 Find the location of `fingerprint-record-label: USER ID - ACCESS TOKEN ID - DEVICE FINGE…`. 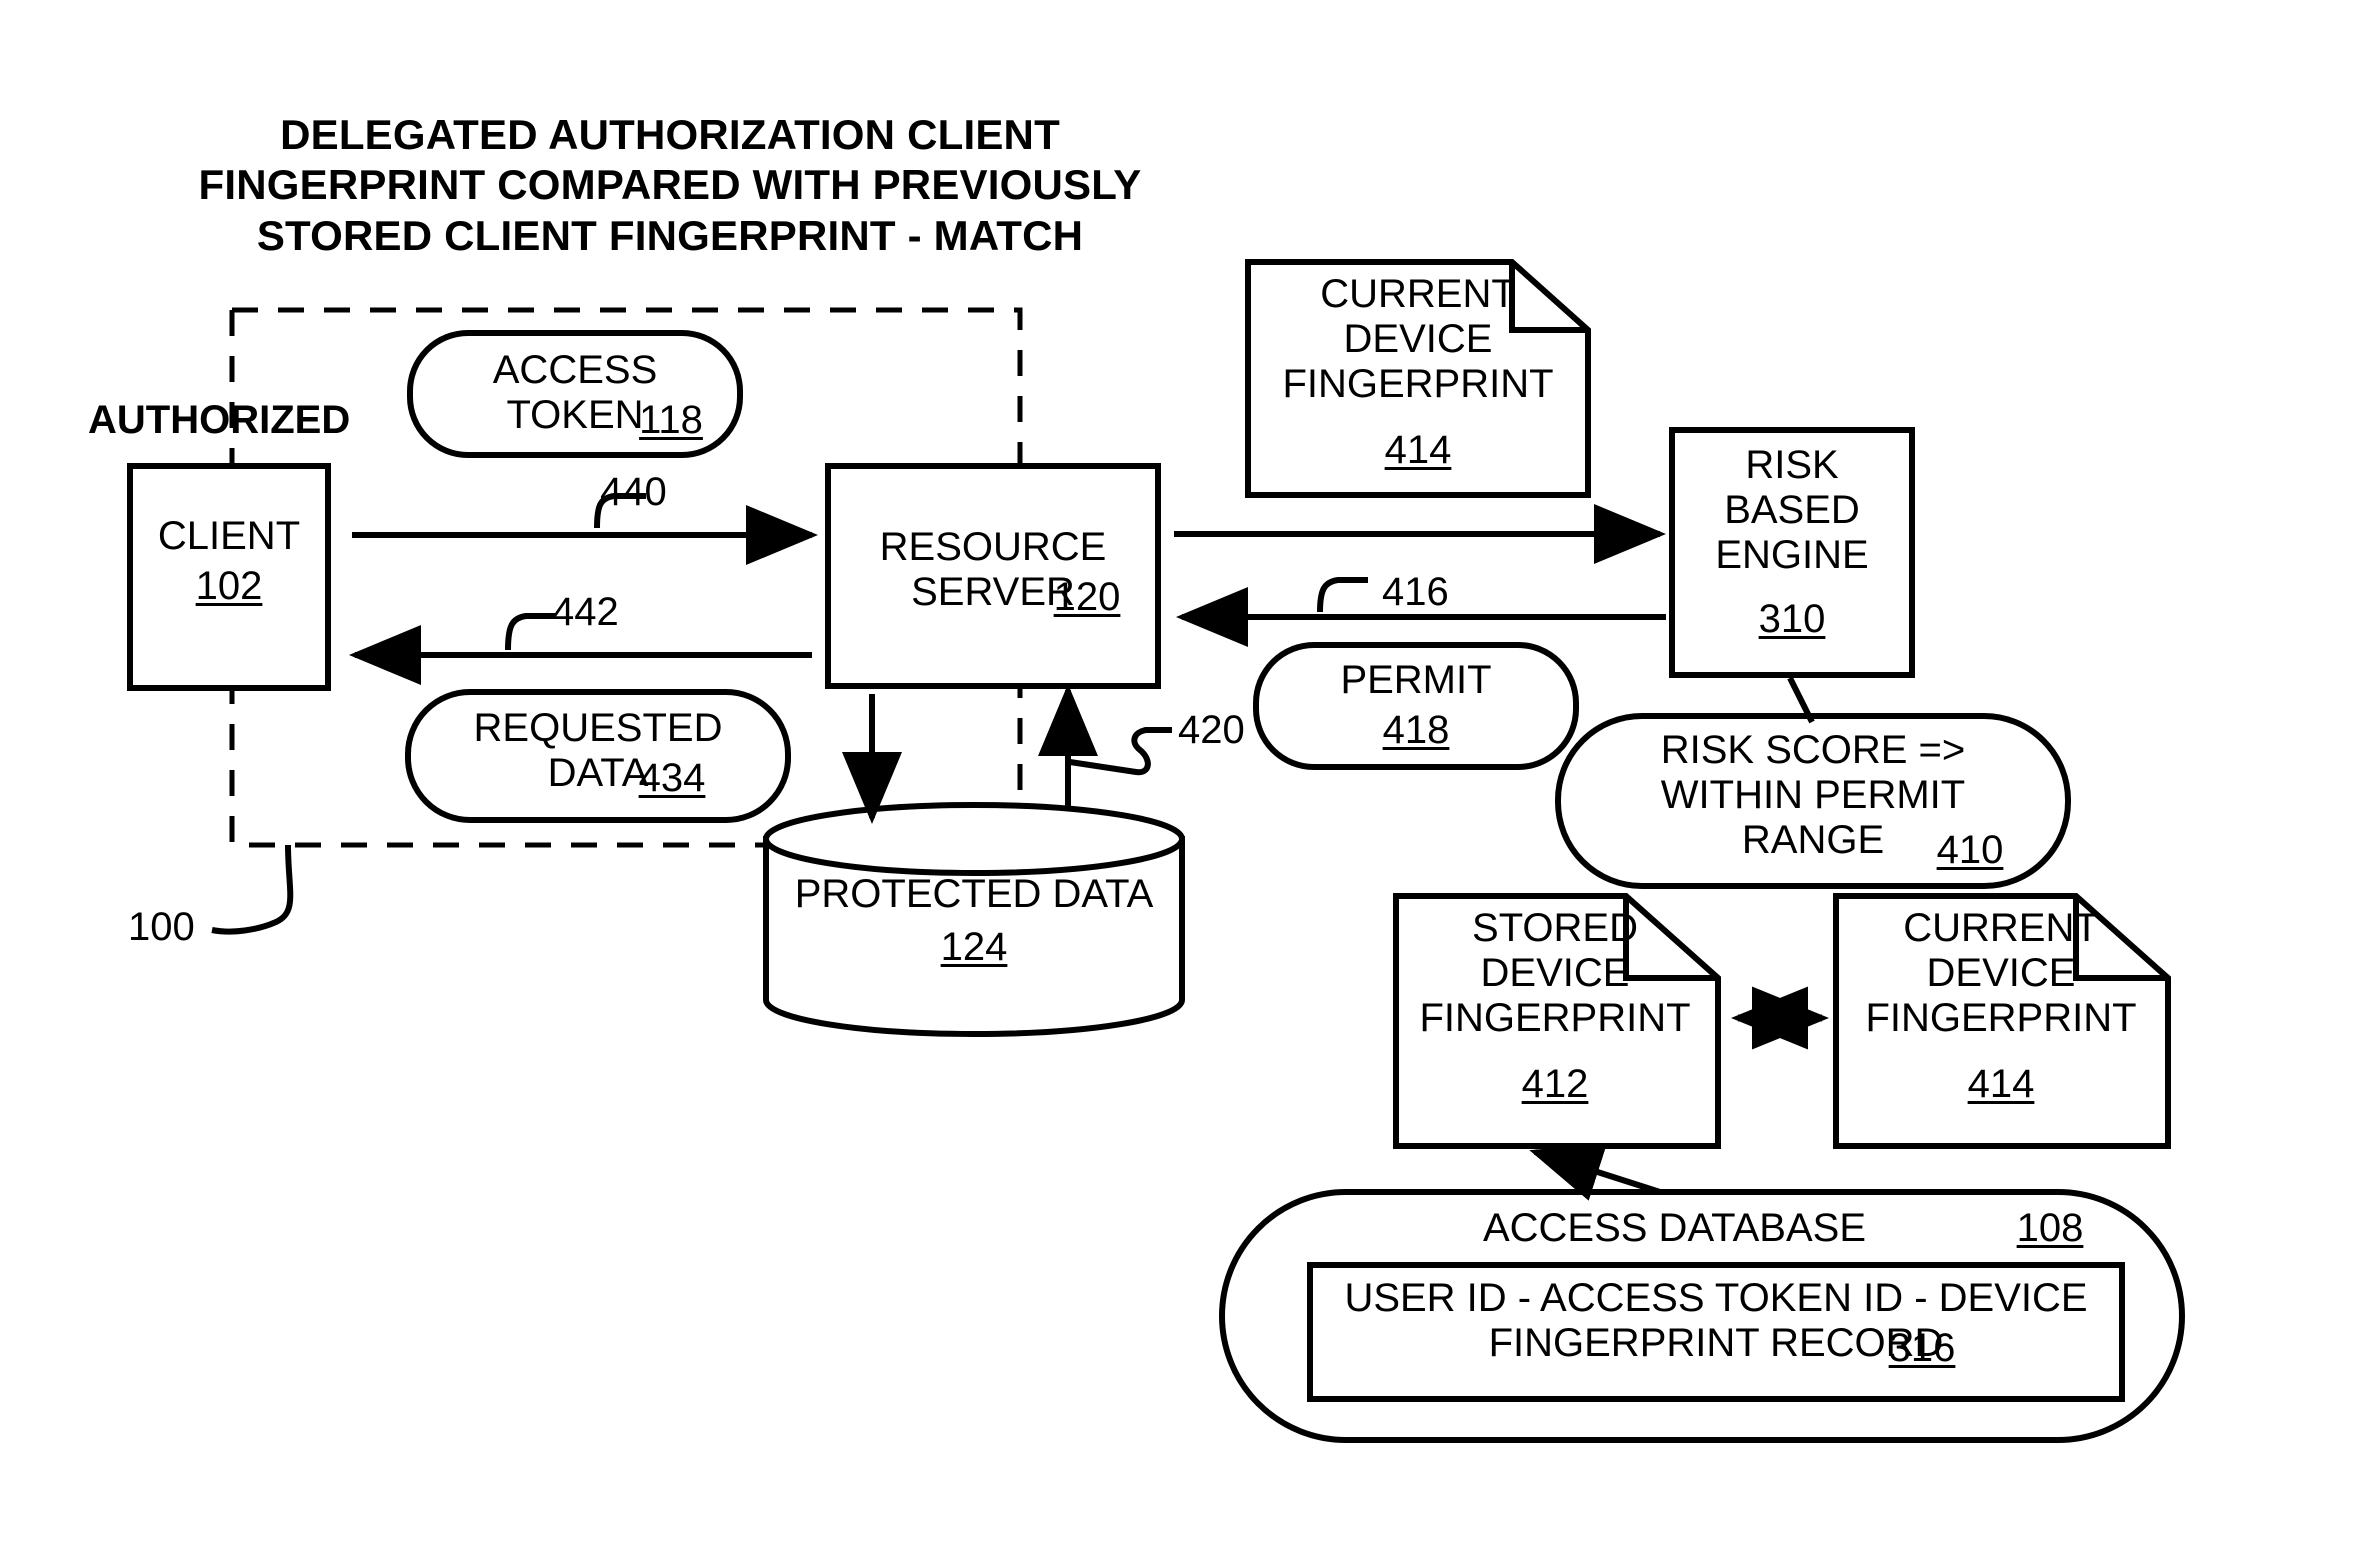

fingerprint-record-label: USER ID - ACCESS TOKEN ID - DEVICE FINGE… is located at coordinates (1716, 1320).